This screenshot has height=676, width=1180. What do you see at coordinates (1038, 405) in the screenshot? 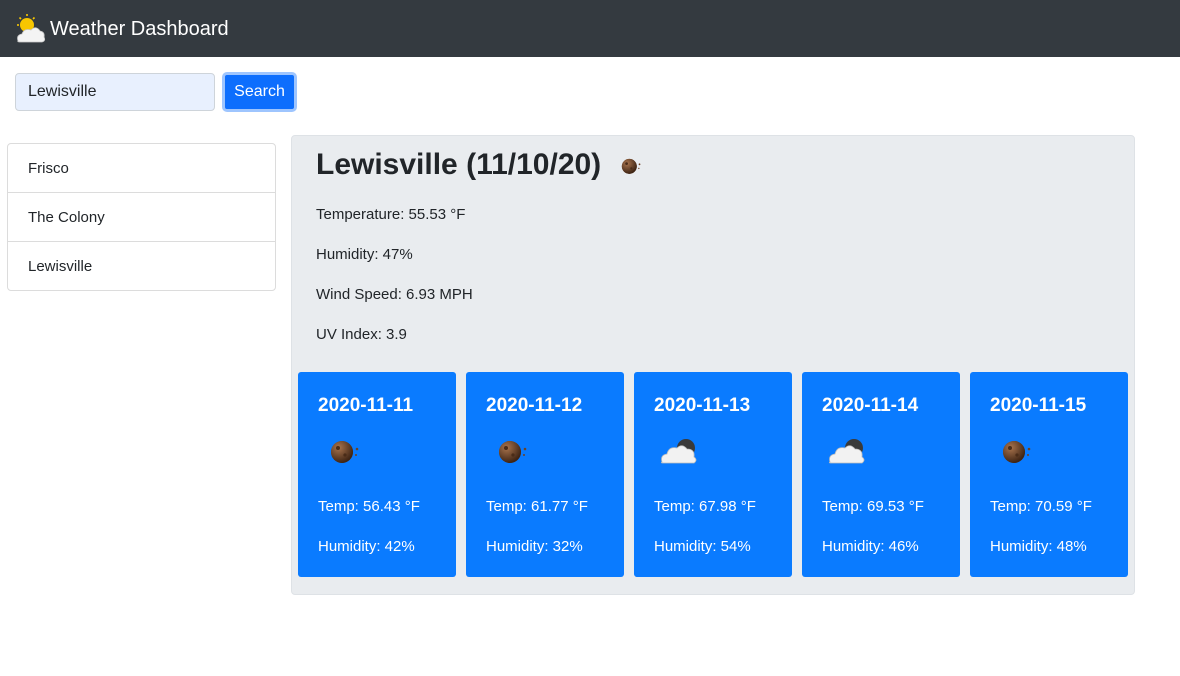
I see `forecast-date: 2020-11-15` at bounding box center [1038, 405].